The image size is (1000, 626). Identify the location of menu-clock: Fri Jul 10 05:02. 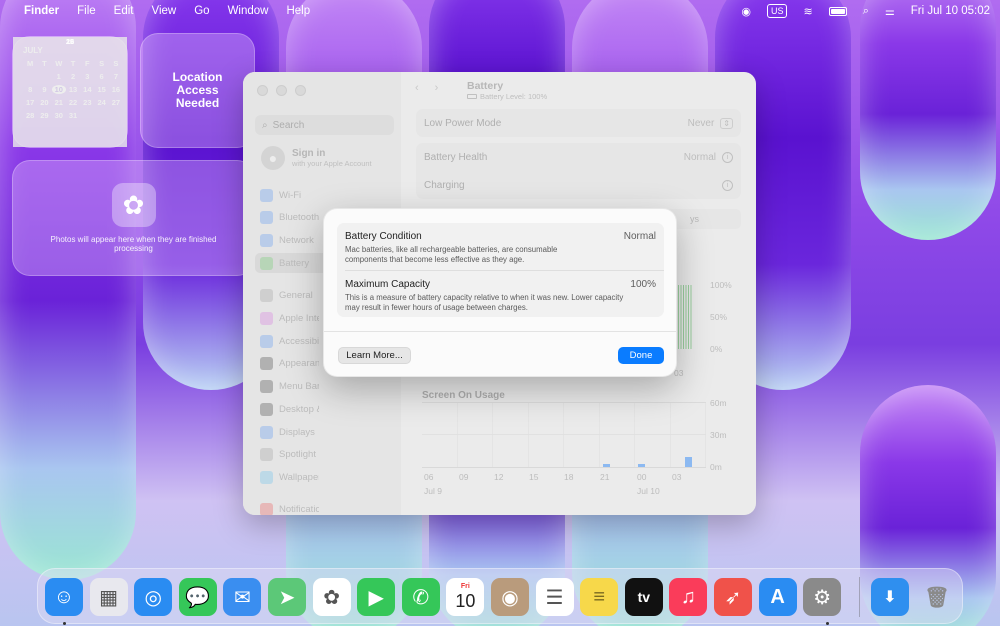
(950, 11).